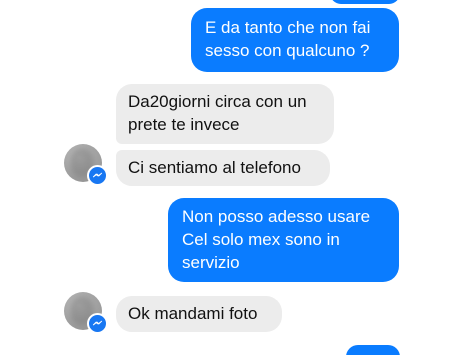 This screenshot has width=474, height=355. Describe the element at coordinates (193, 313) in the screenshot. I see `message-text-line: Ok mandami foto` at that location.